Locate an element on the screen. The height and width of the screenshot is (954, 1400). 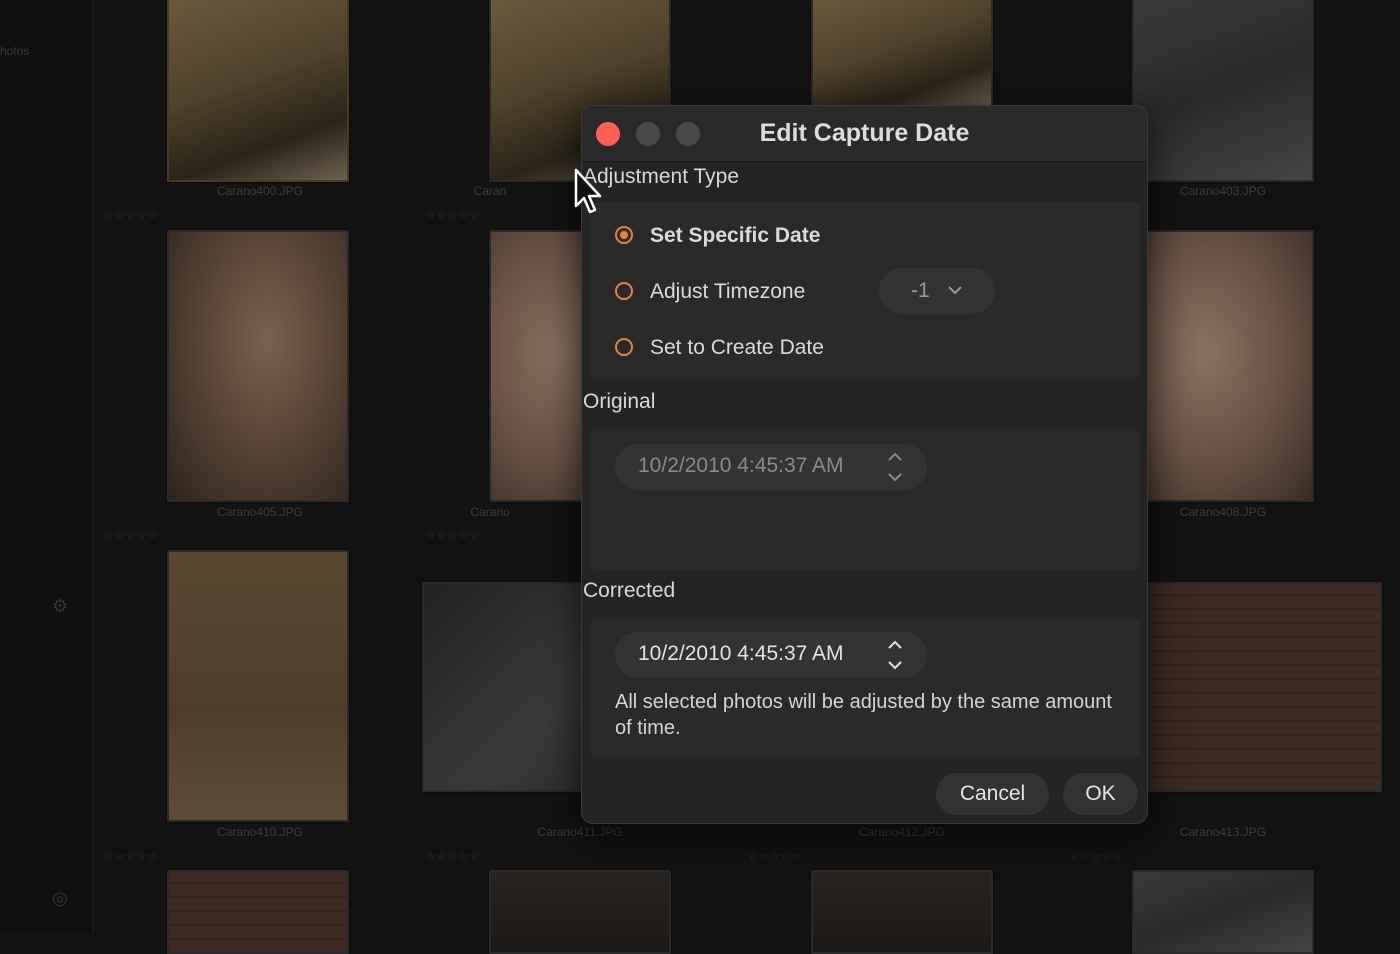
original-panel: 10/2/2010 4:45:37 AM is located at coordinates (865, 499).